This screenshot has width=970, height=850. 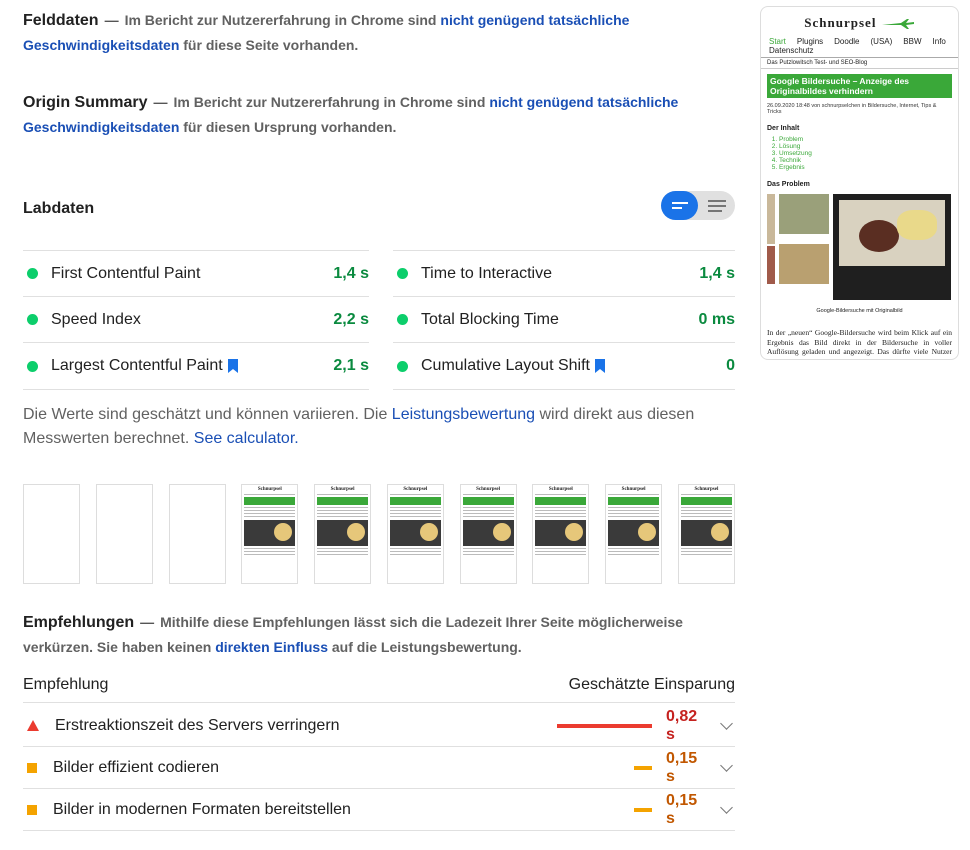 I want to click on recommendation-title: Erstreaktionszeit des Servers verringern, so click(x=290, y=726).